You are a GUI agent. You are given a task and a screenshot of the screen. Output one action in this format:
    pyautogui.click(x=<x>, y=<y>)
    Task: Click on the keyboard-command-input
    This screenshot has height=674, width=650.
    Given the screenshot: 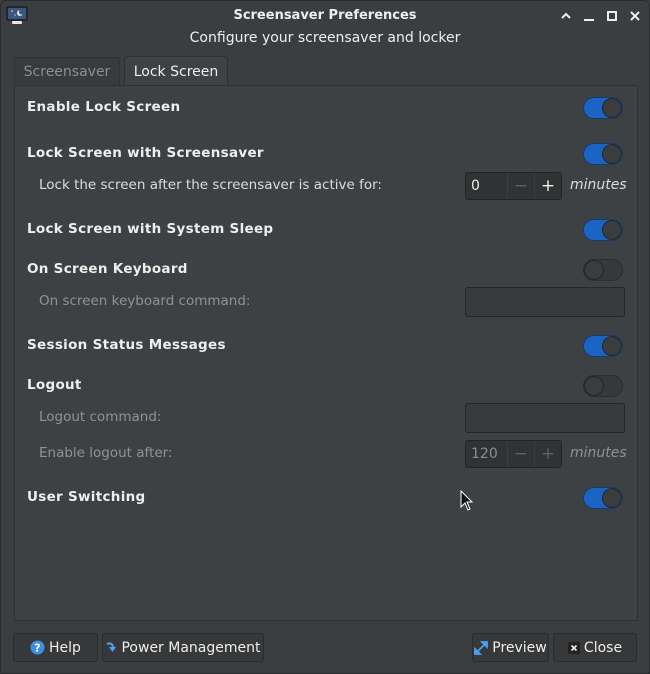 What is the action you would take?
    pyautogui.click(x=545, y=302)
    